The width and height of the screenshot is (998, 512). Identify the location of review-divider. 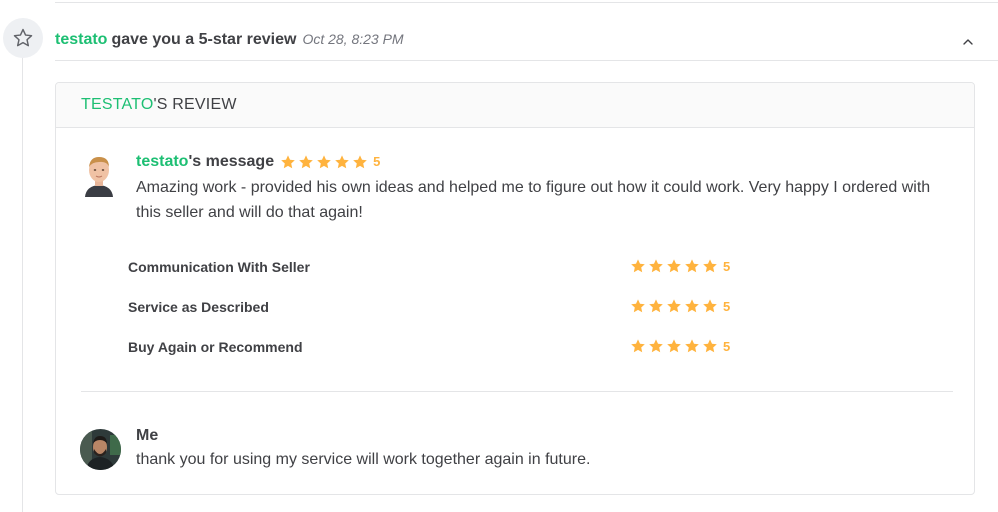
(517, 391).